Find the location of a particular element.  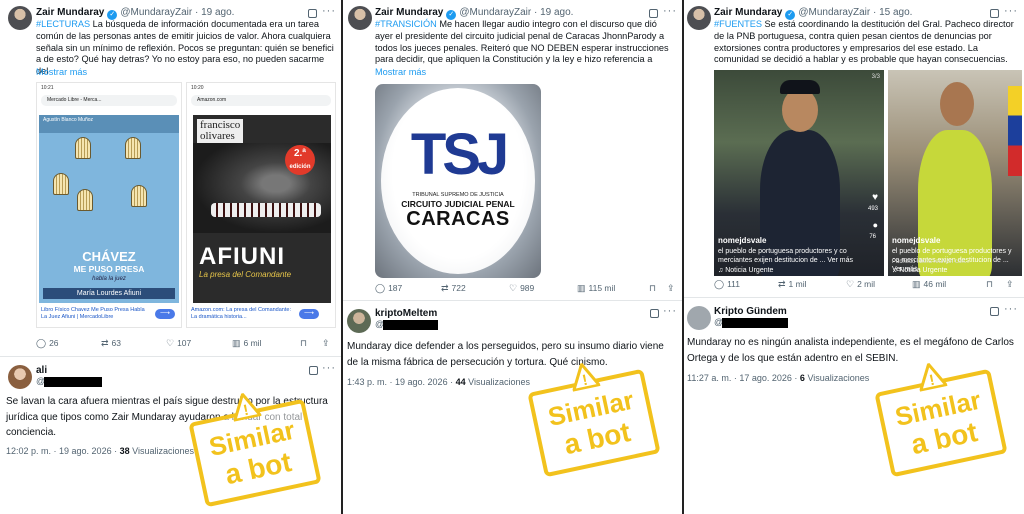

repost-button: ⇄ 722 is located at coordinates (453, 288).